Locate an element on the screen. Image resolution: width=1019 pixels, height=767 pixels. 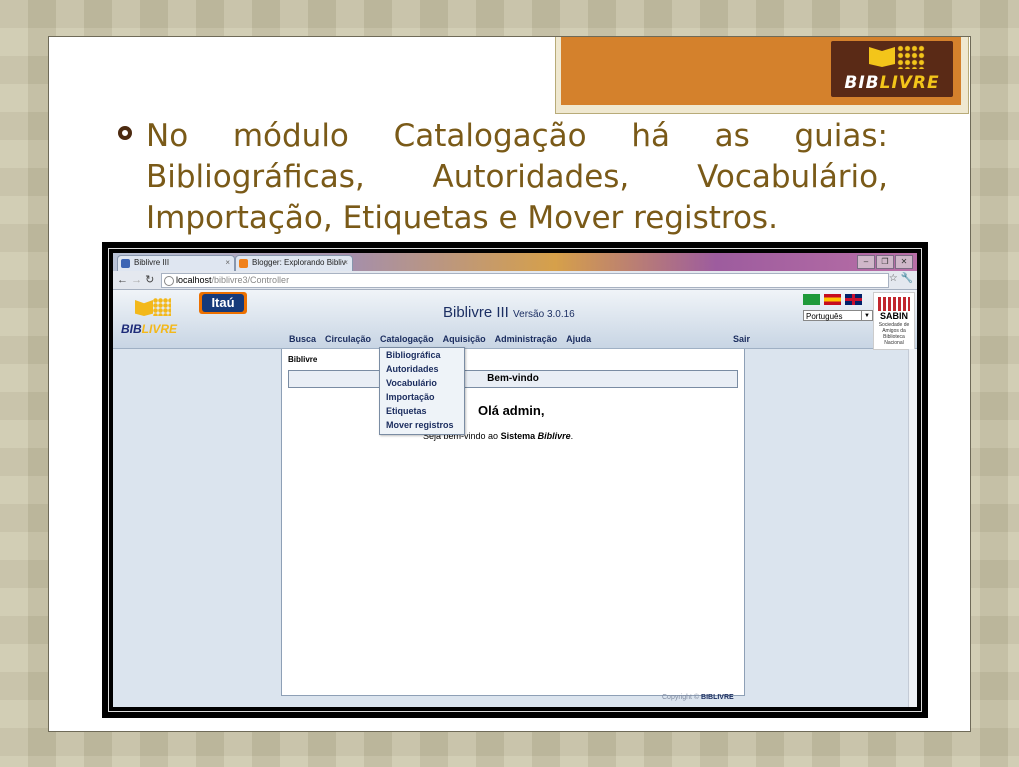
brazil-flag-icon is located at coordinates (811, 299).